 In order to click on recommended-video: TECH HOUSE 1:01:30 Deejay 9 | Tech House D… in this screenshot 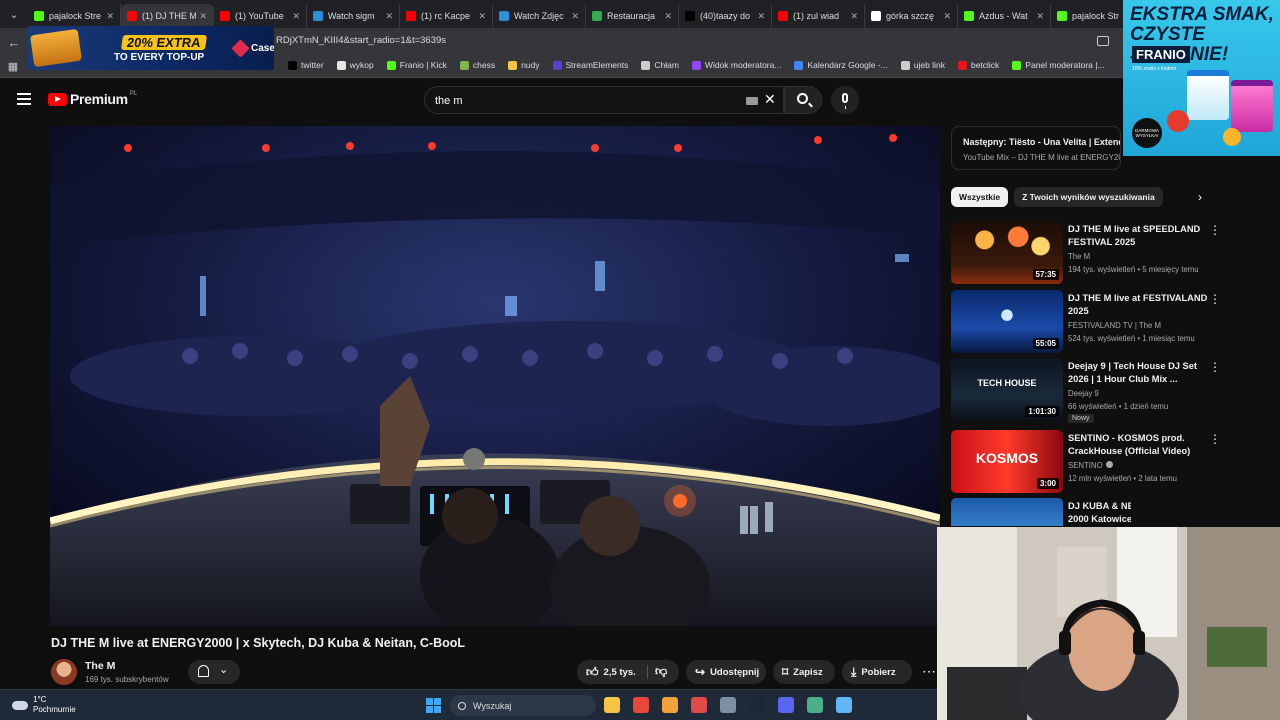, I will do `click(1086, 390)`.